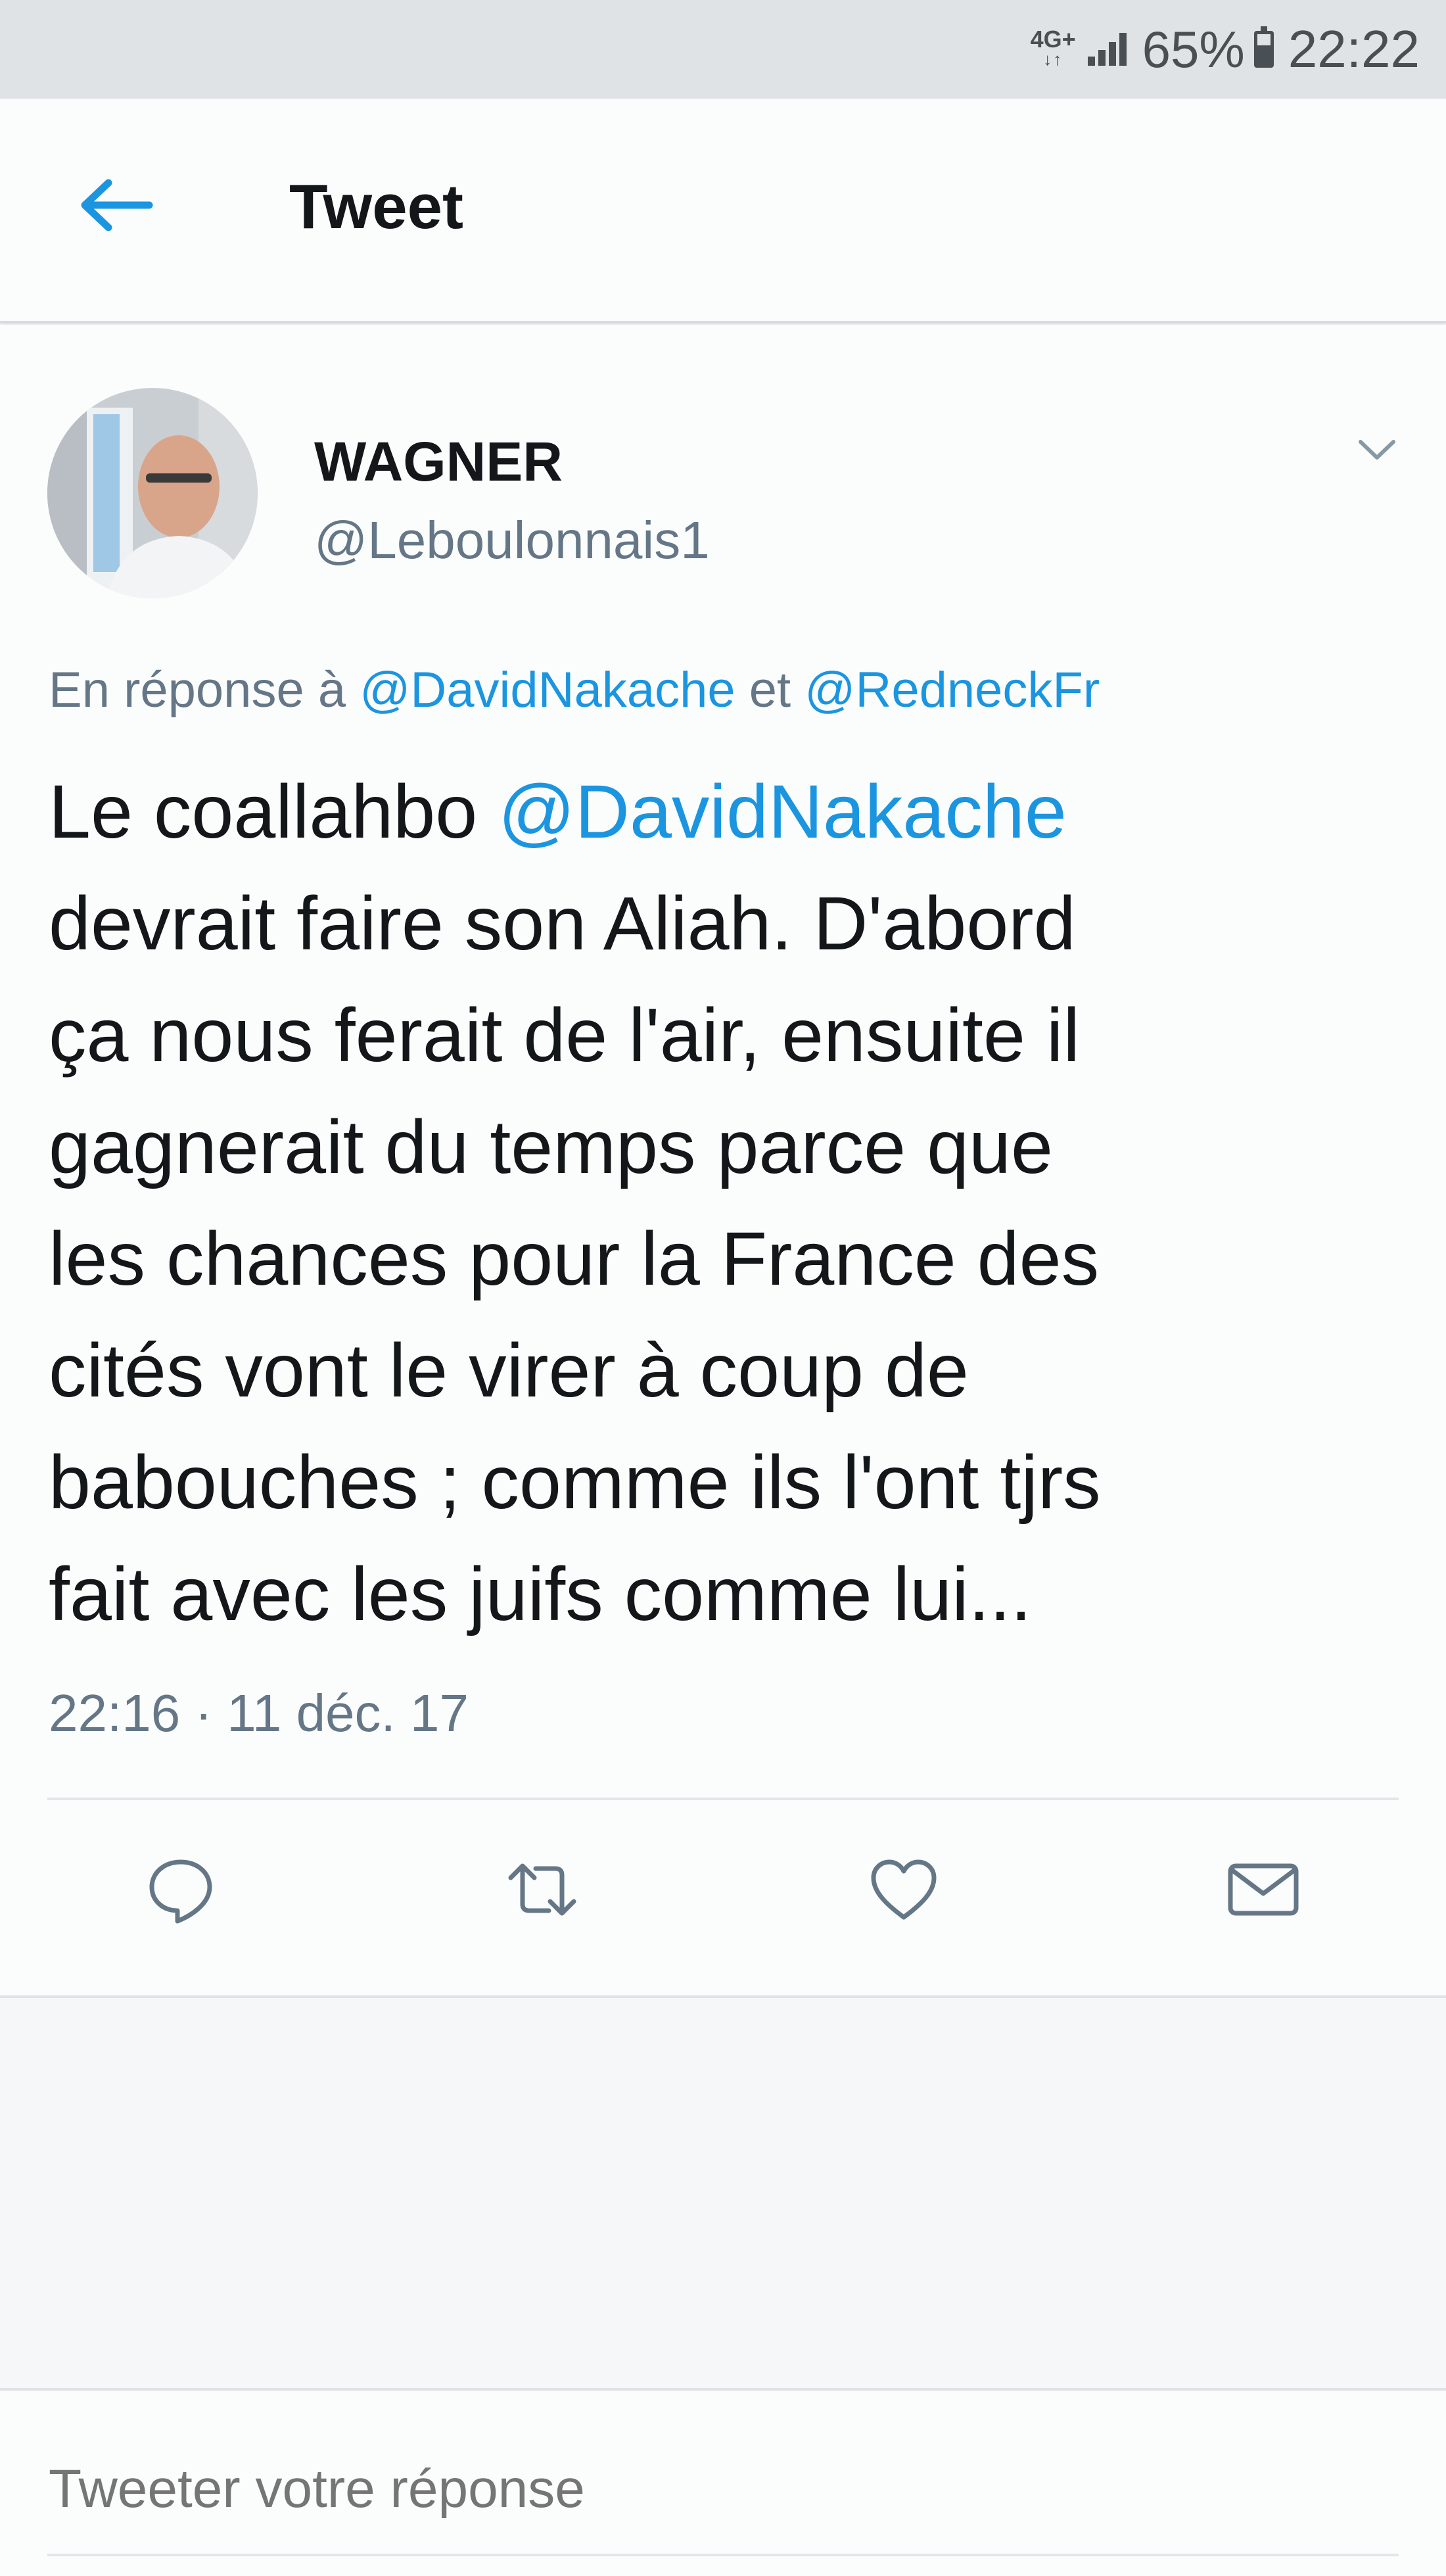  I want to click on tweet-timestamp: 22:16 · 11 déc. 17, so click(259, 1713).